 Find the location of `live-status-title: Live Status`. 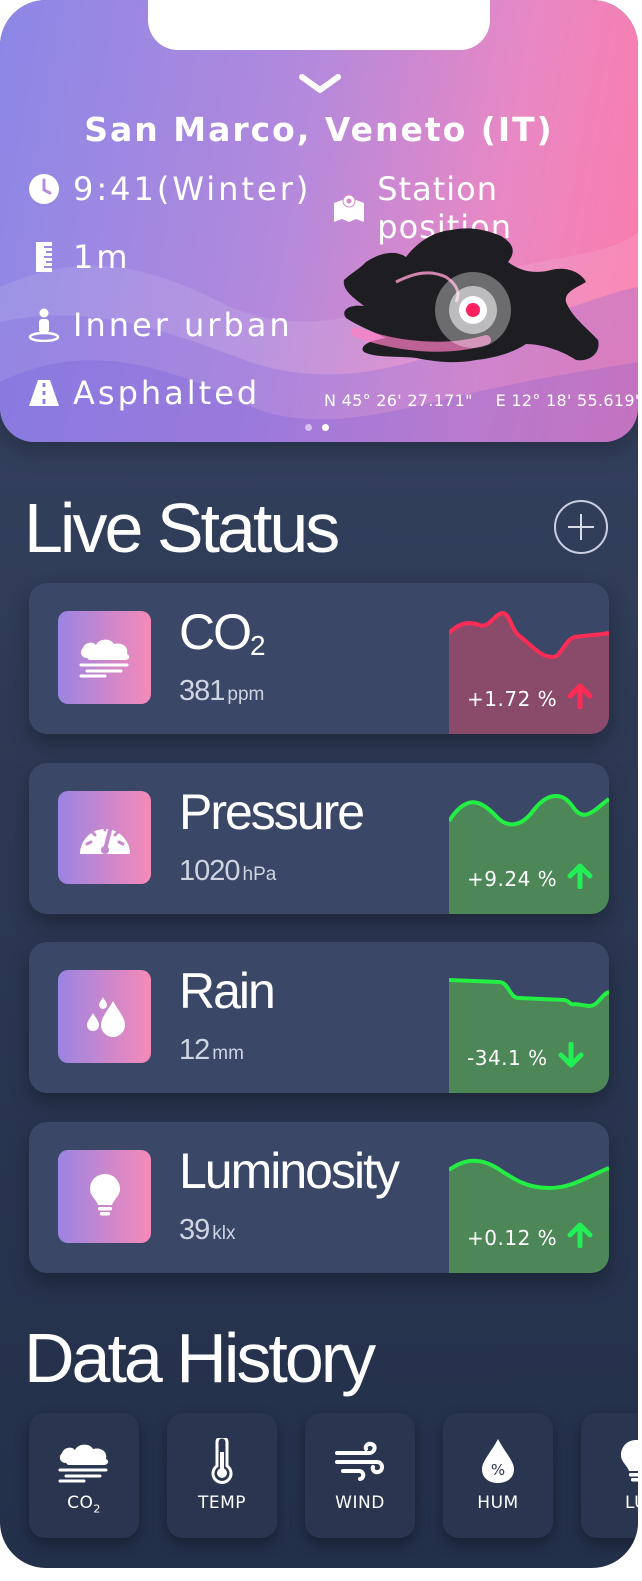

live-status-title: Live Status is located at coordinates (182, 528).